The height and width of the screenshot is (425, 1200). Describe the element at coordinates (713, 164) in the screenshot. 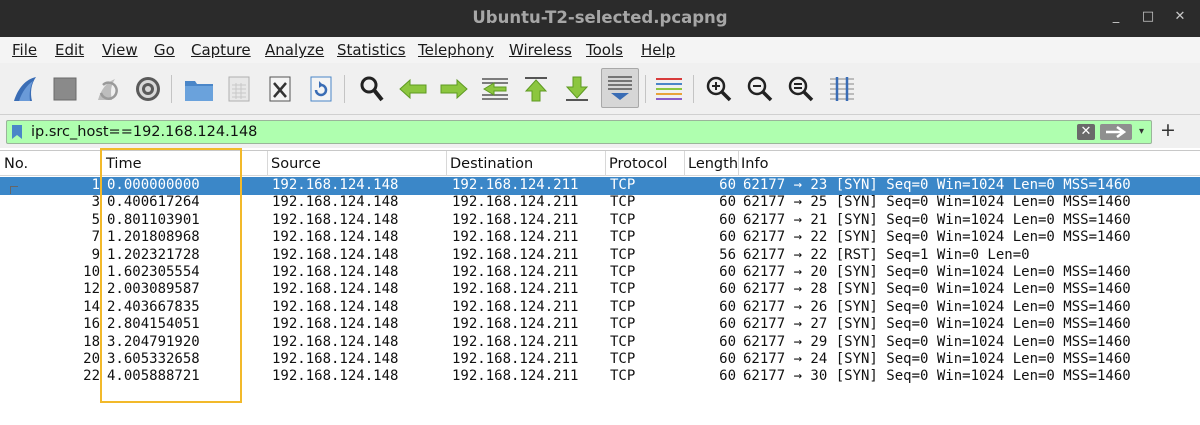

I see `column-header-length: Length` at that location.